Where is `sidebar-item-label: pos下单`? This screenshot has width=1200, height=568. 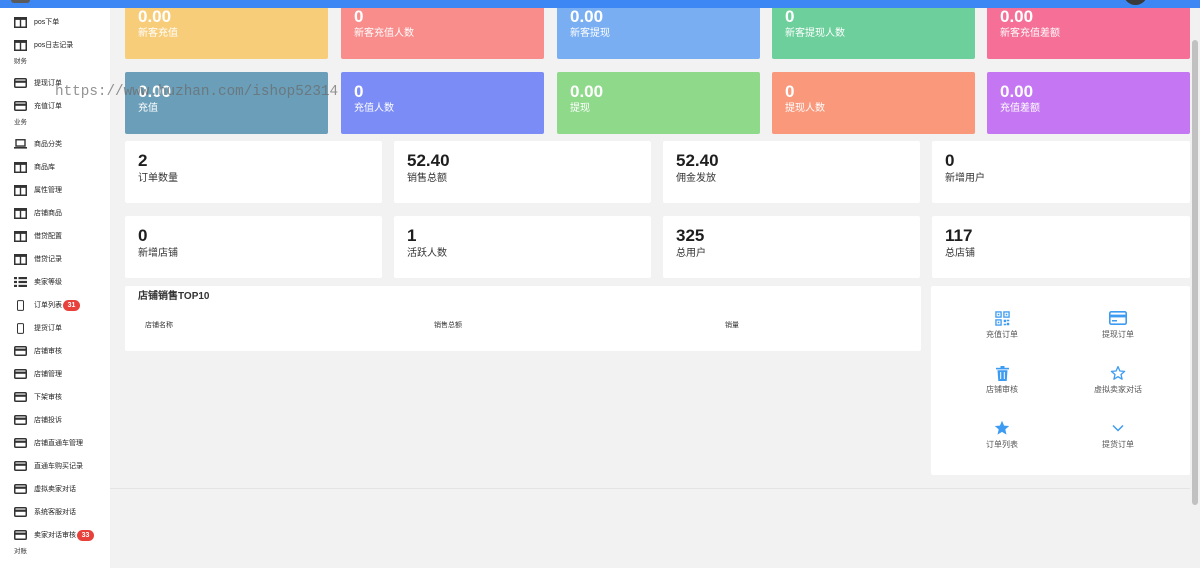 sidebar-item-label: pos下单 is located at coordinates (47, 22).